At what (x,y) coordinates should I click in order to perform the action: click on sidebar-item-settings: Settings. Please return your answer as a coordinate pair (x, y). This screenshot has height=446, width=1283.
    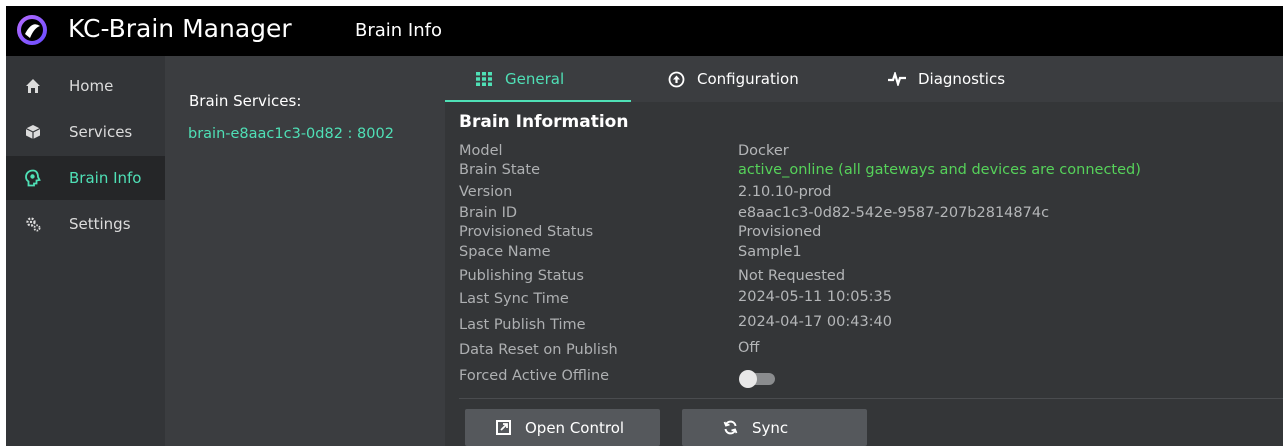
    Looking at the image, I should click on (85, 224).